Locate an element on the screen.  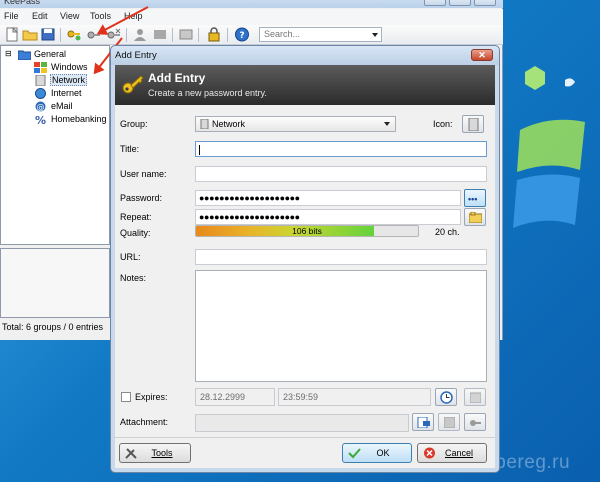
tree-collapse-icon: ⊟ is located at coordinates (8, 53).